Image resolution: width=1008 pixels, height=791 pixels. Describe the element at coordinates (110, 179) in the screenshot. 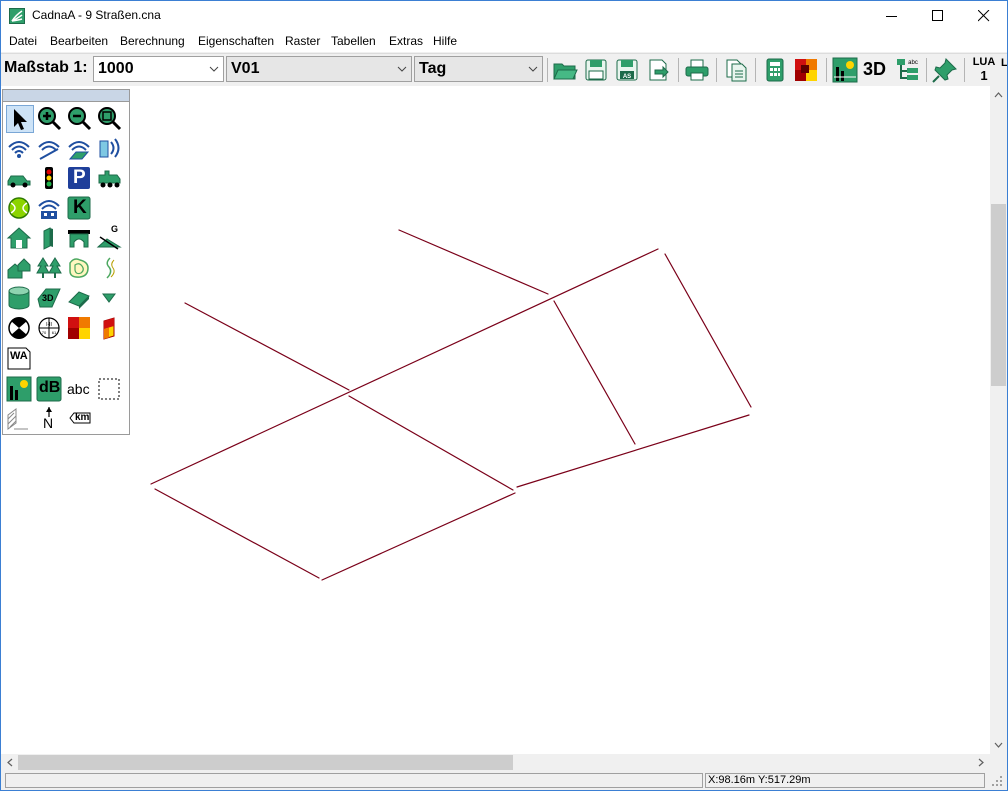

I see `railway-tool` at that location.